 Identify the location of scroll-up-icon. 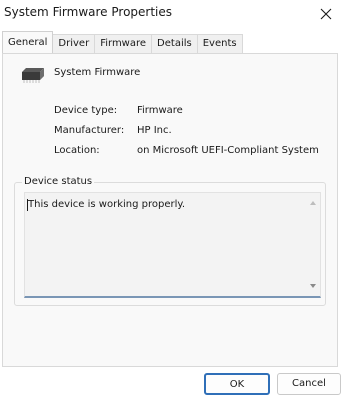
(313, 203).